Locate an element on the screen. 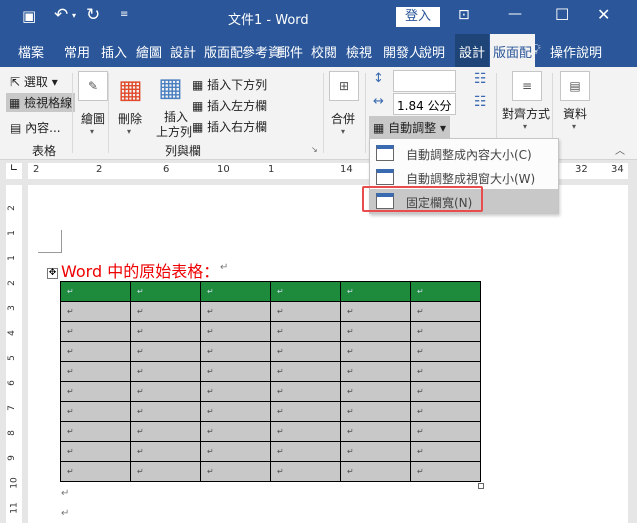 The image size is (637, 523). tab-11: 說明 is located at coordinates (432, 51).